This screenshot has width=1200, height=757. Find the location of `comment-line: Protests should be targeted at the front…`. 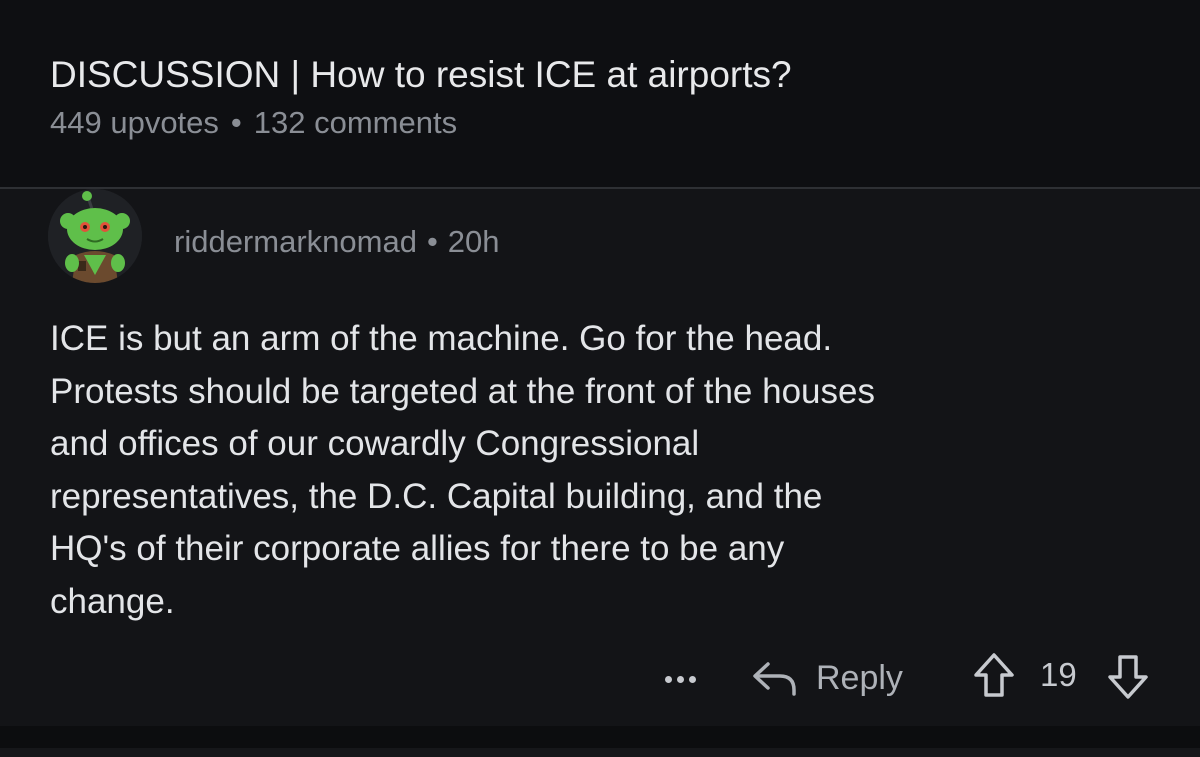

comment-line: Protests should be targeted at the front… is located at coordinates (462, 391).